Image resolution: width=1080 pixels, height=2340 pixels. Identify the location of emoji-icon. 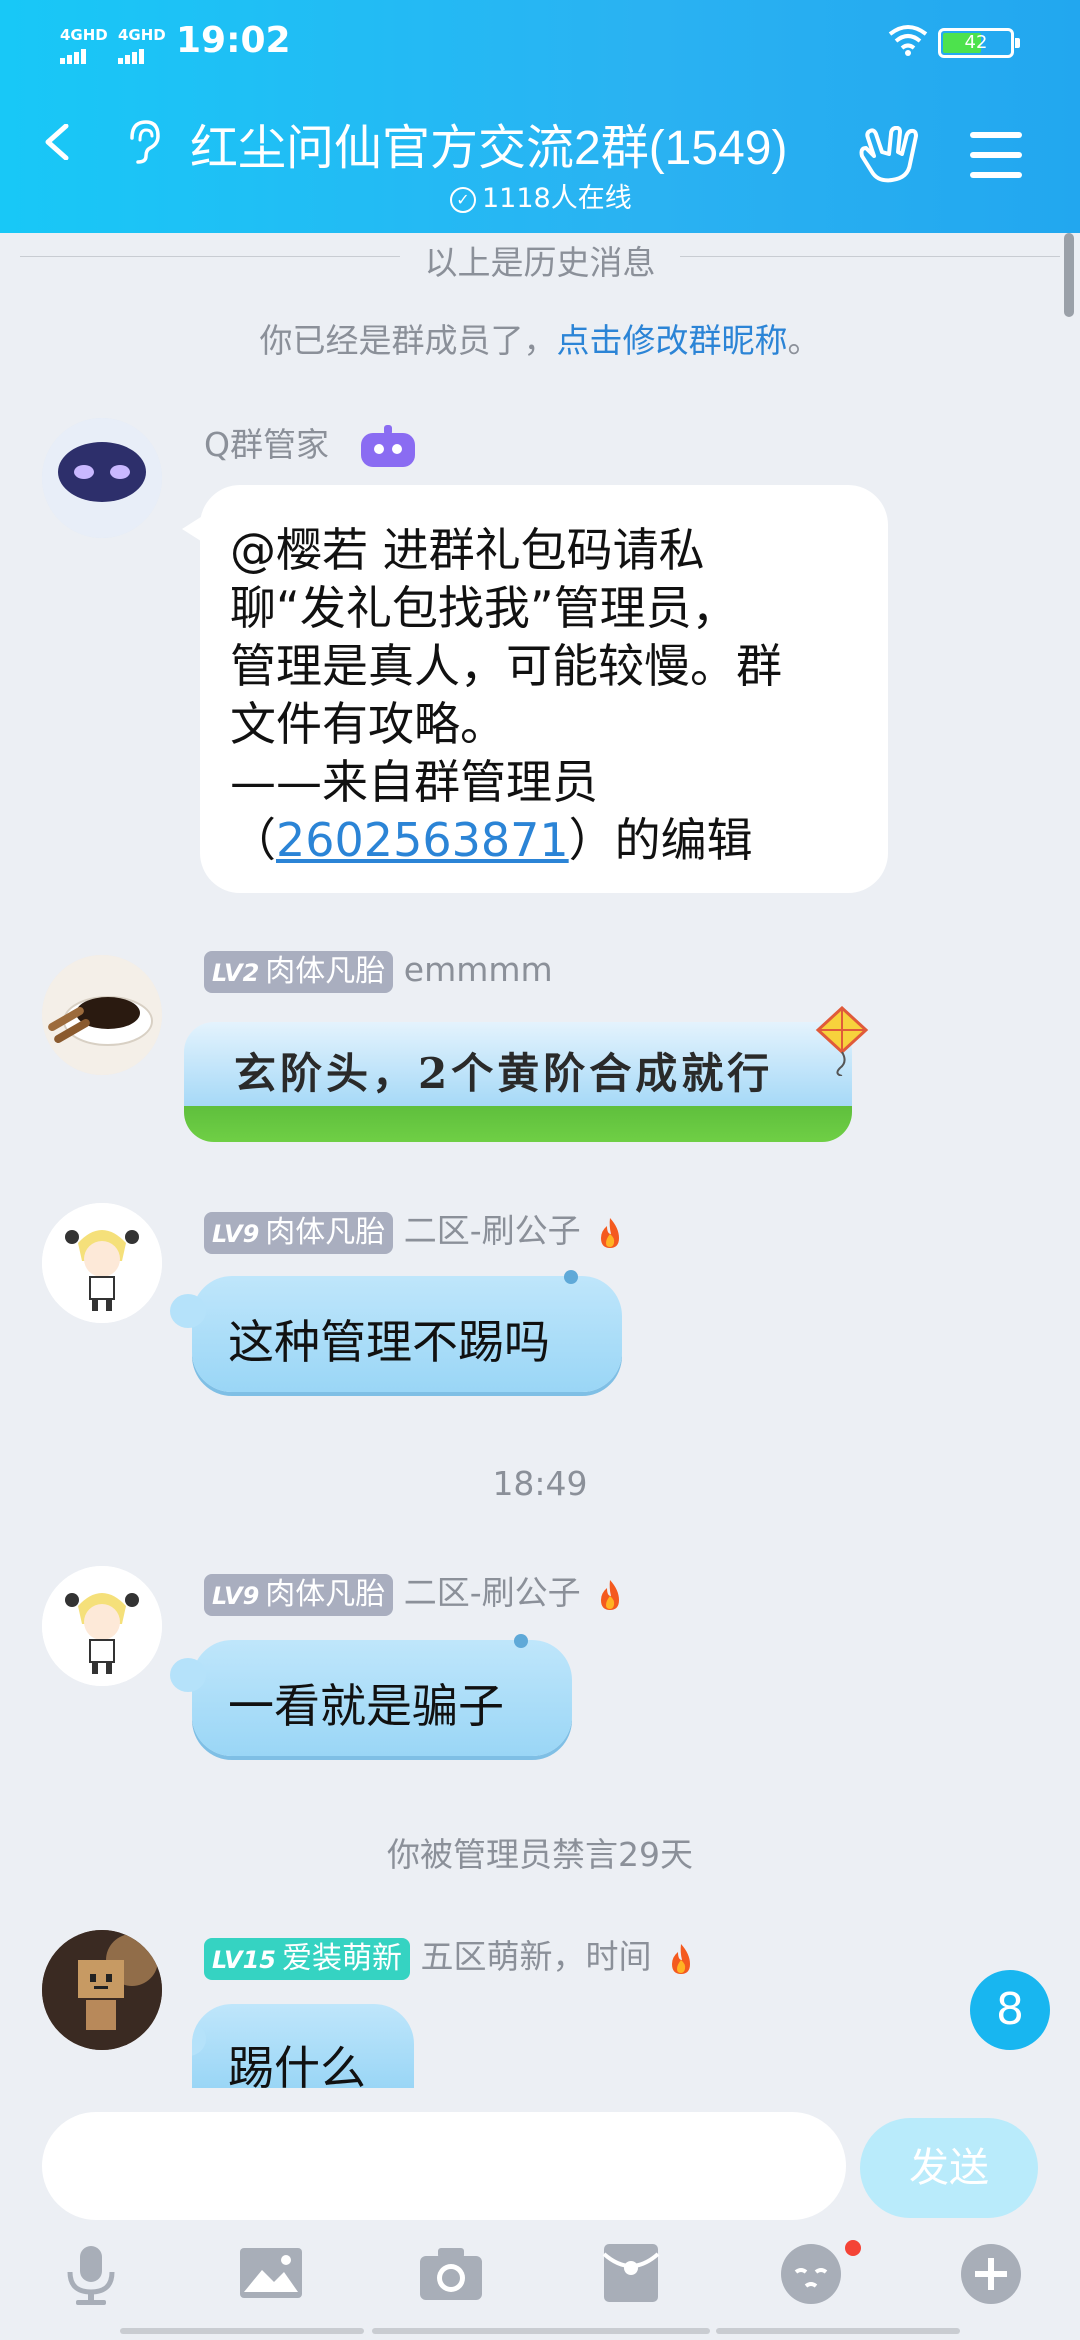
(811, 2273).